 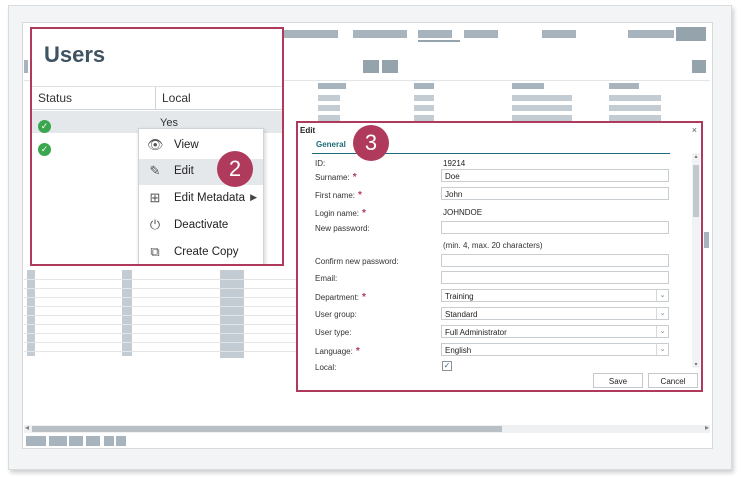 I want to click on language-label: Language: *, so click(x=337, y=351).